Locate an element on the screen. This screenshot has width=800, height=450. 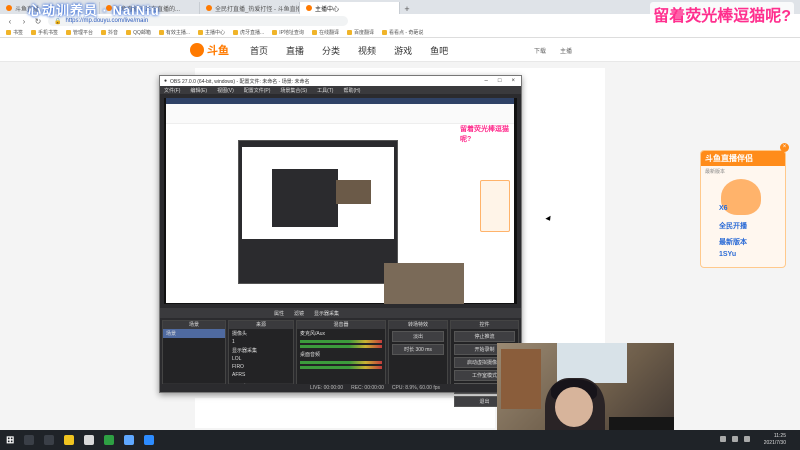
sources-dock: 来源 摄像头 1 显示器采集 LOL FIRO AFRS + – ⚙ ∧ ∨ is located at coordinates (261, 356).